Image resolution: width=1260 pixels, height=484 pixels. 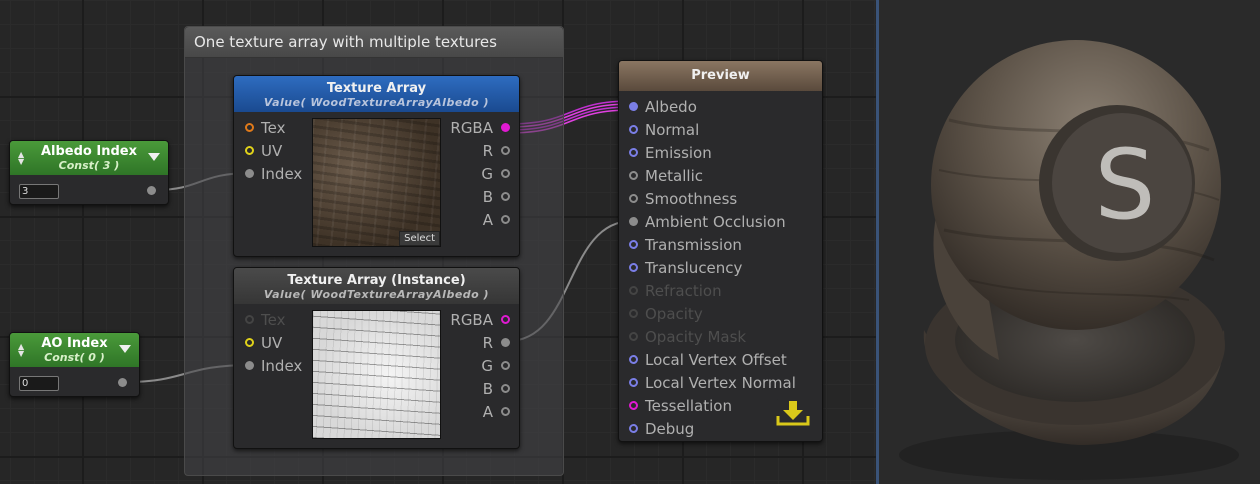 I want to click on node-title: Albedo Index, so click(x=88, y=151).